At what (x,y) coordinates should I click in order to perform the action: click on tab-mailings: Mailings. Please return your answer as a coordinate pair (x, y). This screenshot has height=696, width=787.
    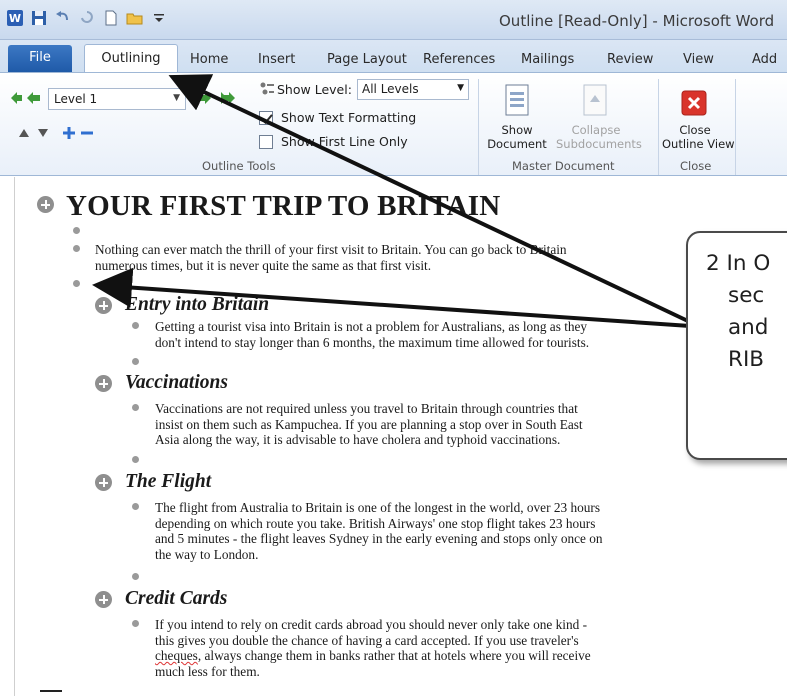
    Looking at the image, I should click on (547, 59).